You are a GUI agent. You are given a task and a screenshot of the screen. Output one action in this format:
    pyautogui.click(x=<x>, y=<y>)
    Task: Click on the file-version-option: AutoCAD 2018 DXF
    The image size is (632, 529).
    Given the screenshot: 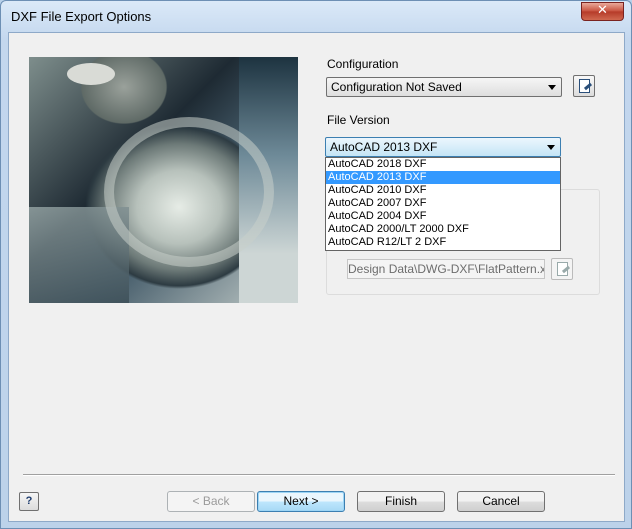 What is the action you would take?
    pyautogui.click(x=443, y=164)
    